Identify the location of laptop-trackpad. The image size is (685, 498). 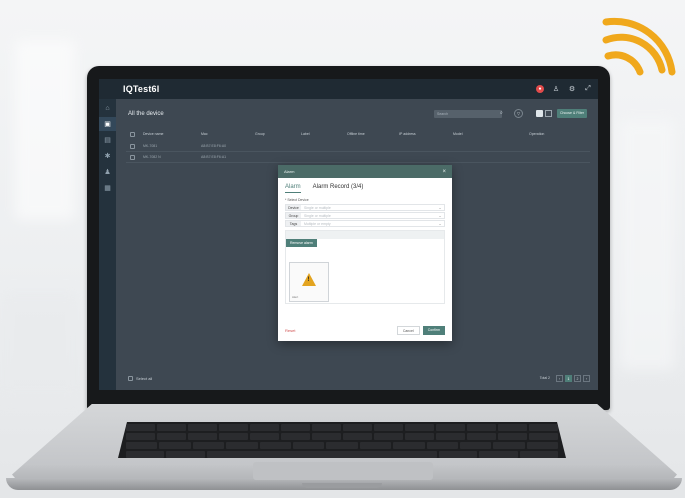
(343, 471).